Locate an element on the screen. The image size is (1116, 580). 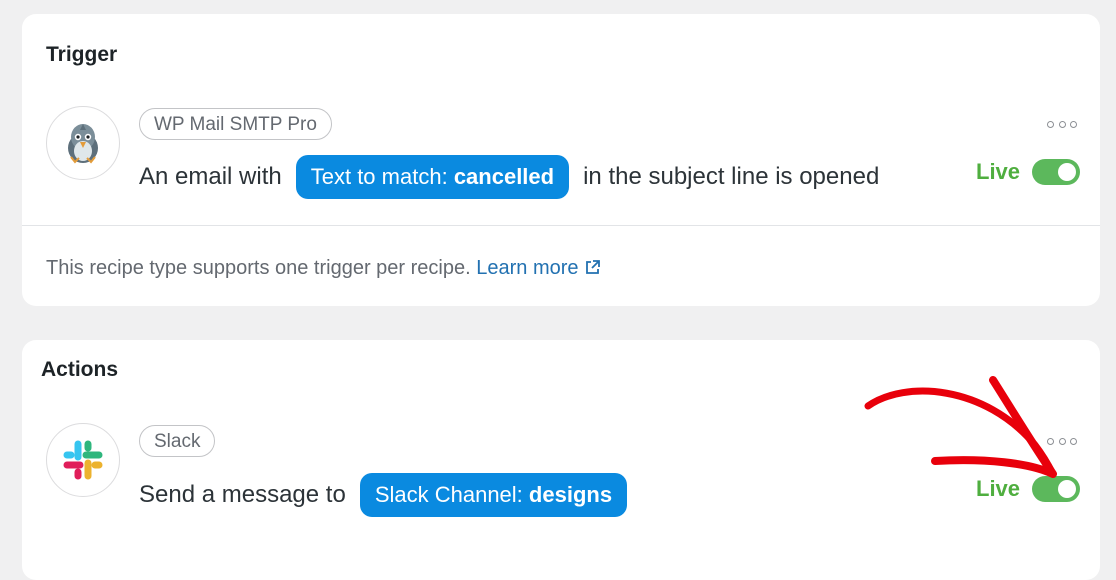
trigger-token-value: cancelled is located at coordinates (504, 176).